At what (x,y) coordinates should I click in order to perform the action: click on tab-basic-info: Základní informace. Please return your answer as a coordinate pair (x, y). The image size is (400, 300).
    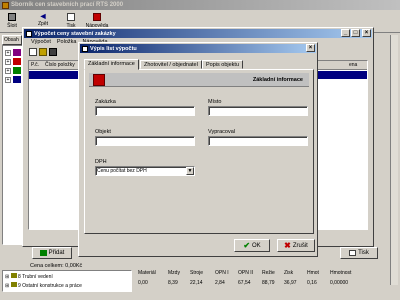
    Looking at the image, I should click on (111, 64).